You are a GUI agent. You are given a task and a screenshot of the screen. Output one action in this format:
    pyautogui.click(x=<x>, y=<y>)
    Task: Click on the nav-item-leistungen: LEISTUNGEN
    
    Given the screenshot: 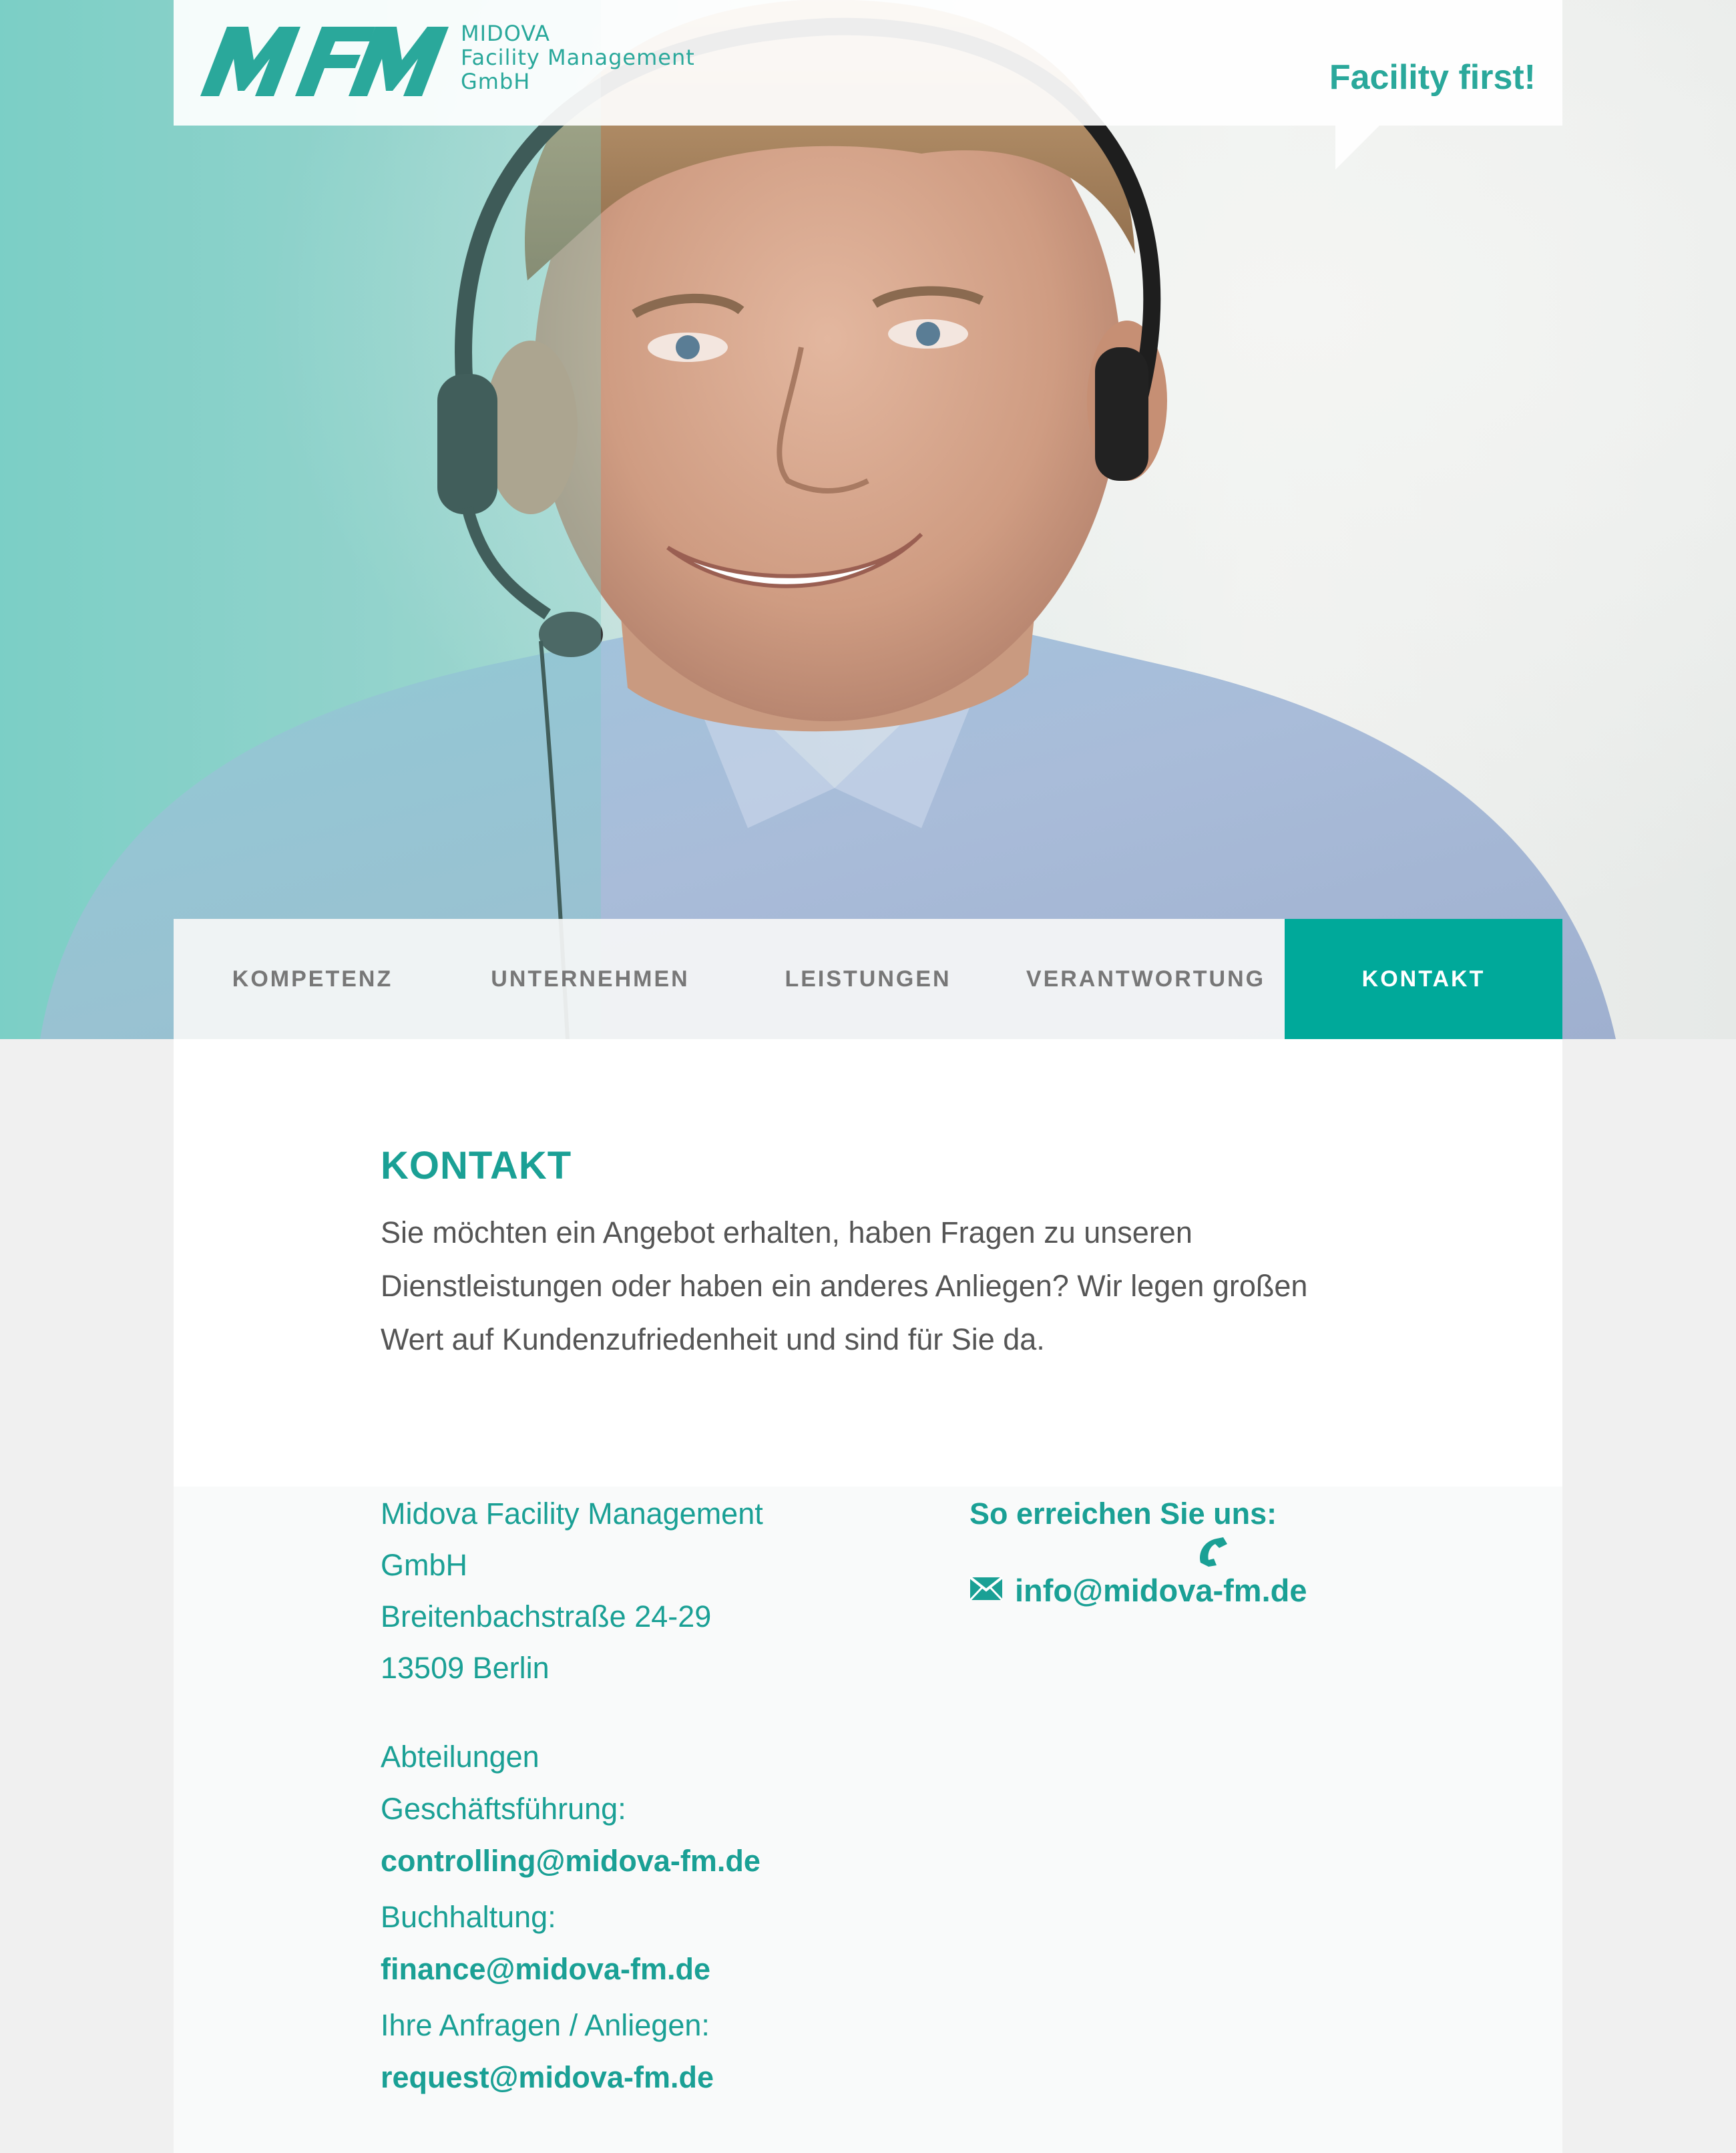 What is the action you would take?
    pyautogui.click(x=868, y=979)
    